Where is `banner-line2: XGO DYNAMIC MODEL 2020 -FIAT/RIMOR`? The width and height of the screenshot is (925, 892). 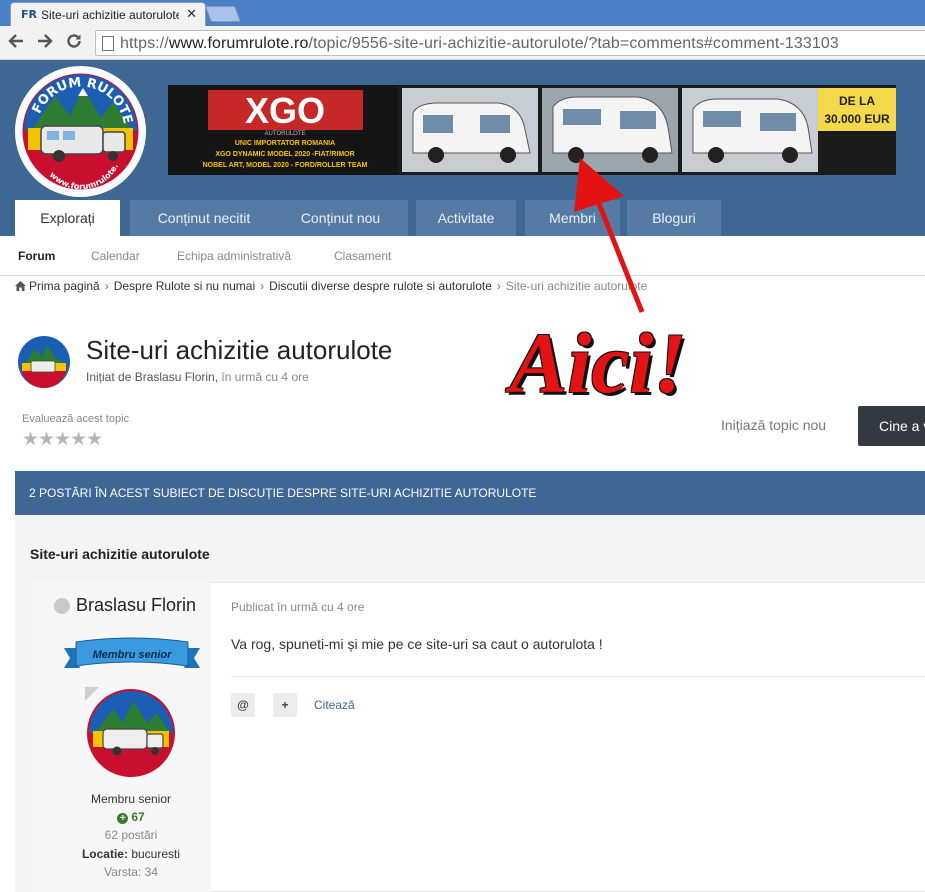
banner-line2: XGO DYNAMIC MODEL 2020 -FIAT/RIMOR is located at coordinates (284, 154).